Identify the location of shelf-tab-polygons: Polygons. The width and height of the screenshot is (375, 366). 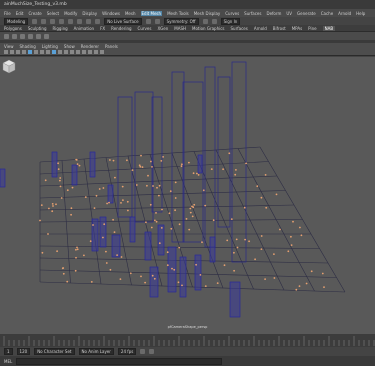
(13, 28).